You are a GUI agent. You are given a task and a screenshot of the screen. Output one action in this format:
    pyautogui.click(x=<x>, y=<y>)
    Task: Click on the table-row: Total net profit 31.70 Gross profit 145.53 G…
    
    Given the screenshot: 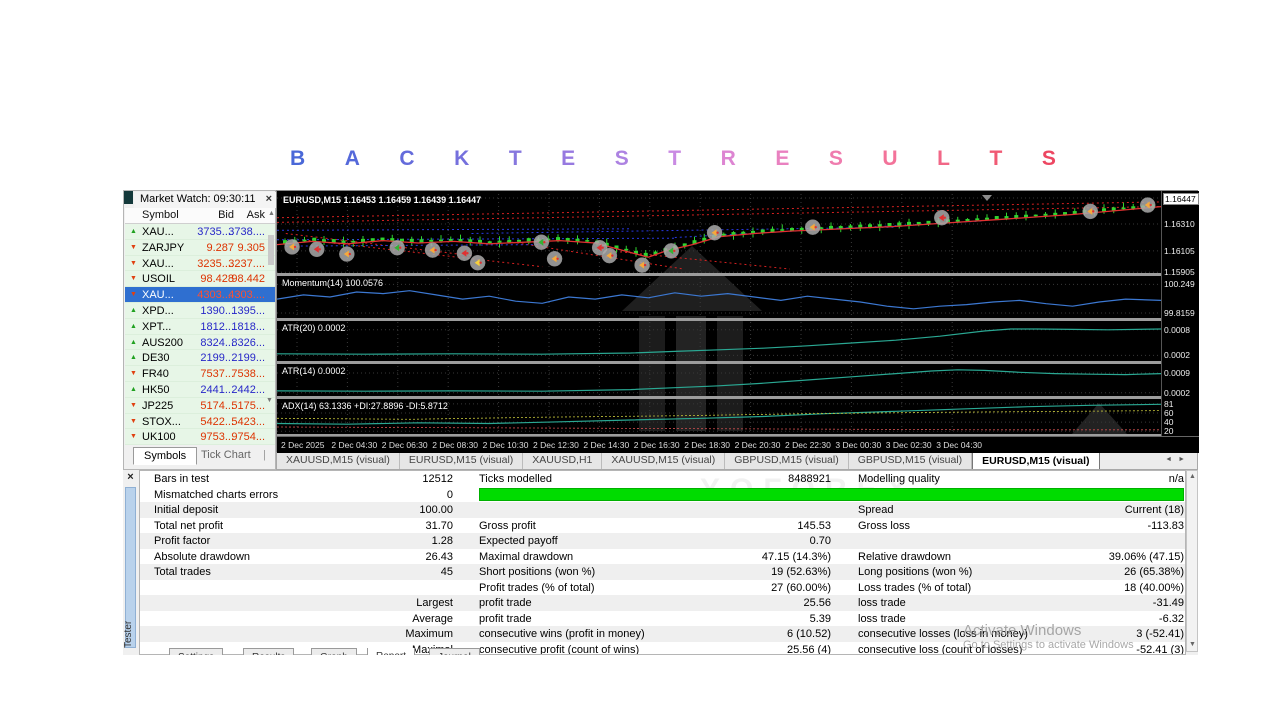 What is the action you would take?
    pyautogui.click(x=662, y=526)
    